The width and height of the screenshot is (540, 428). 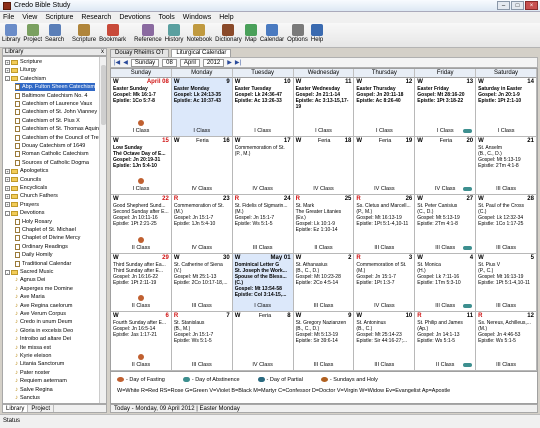 I want to click on options-button: Options, so click(x=297, y=33).